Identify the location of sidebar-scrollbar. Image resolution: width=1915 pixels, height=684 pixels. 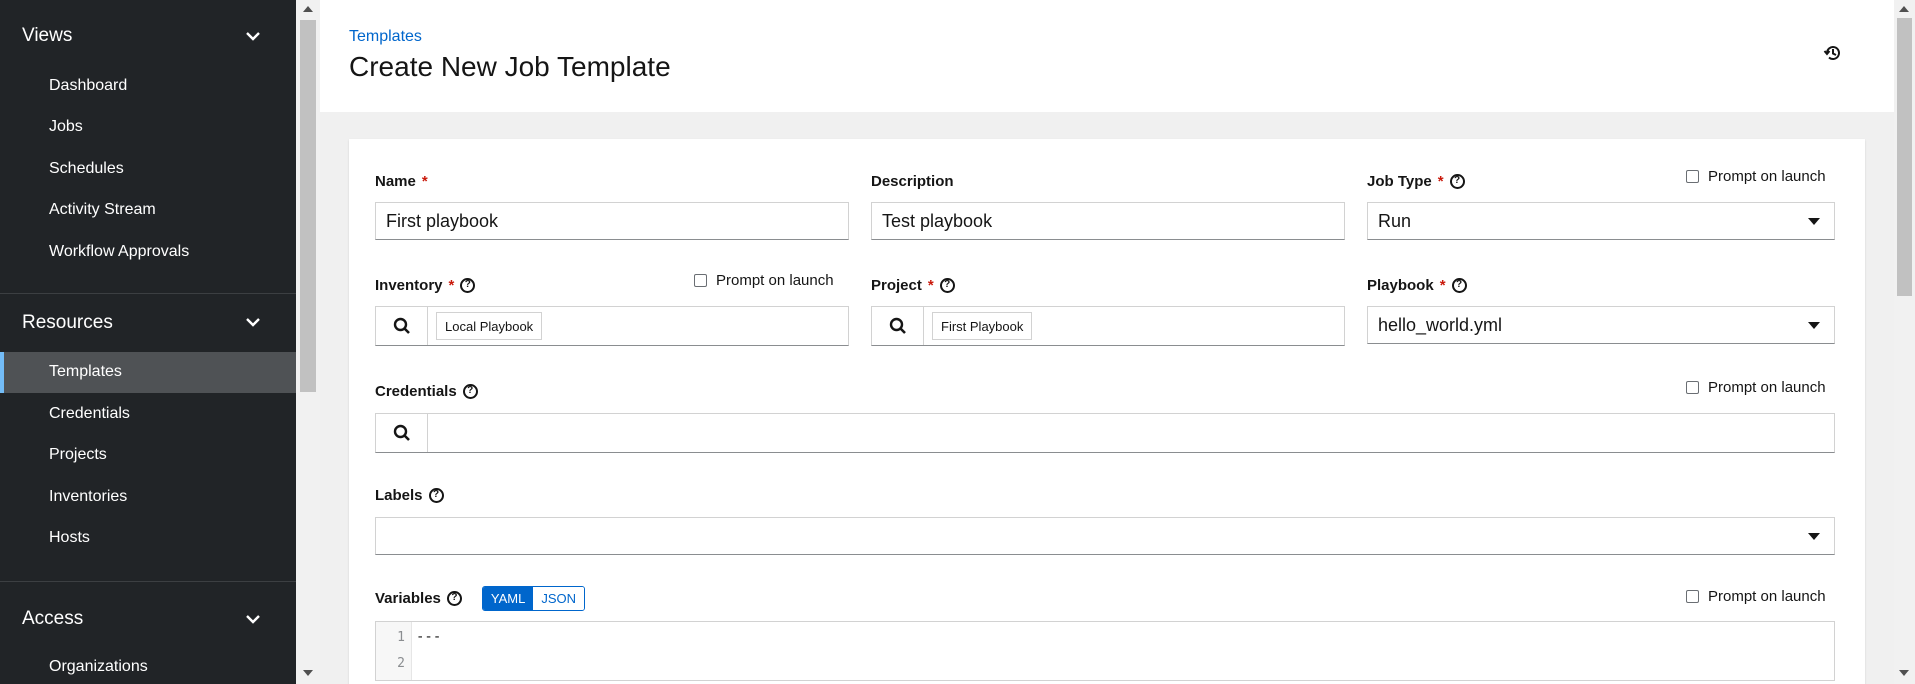
(308, 342).